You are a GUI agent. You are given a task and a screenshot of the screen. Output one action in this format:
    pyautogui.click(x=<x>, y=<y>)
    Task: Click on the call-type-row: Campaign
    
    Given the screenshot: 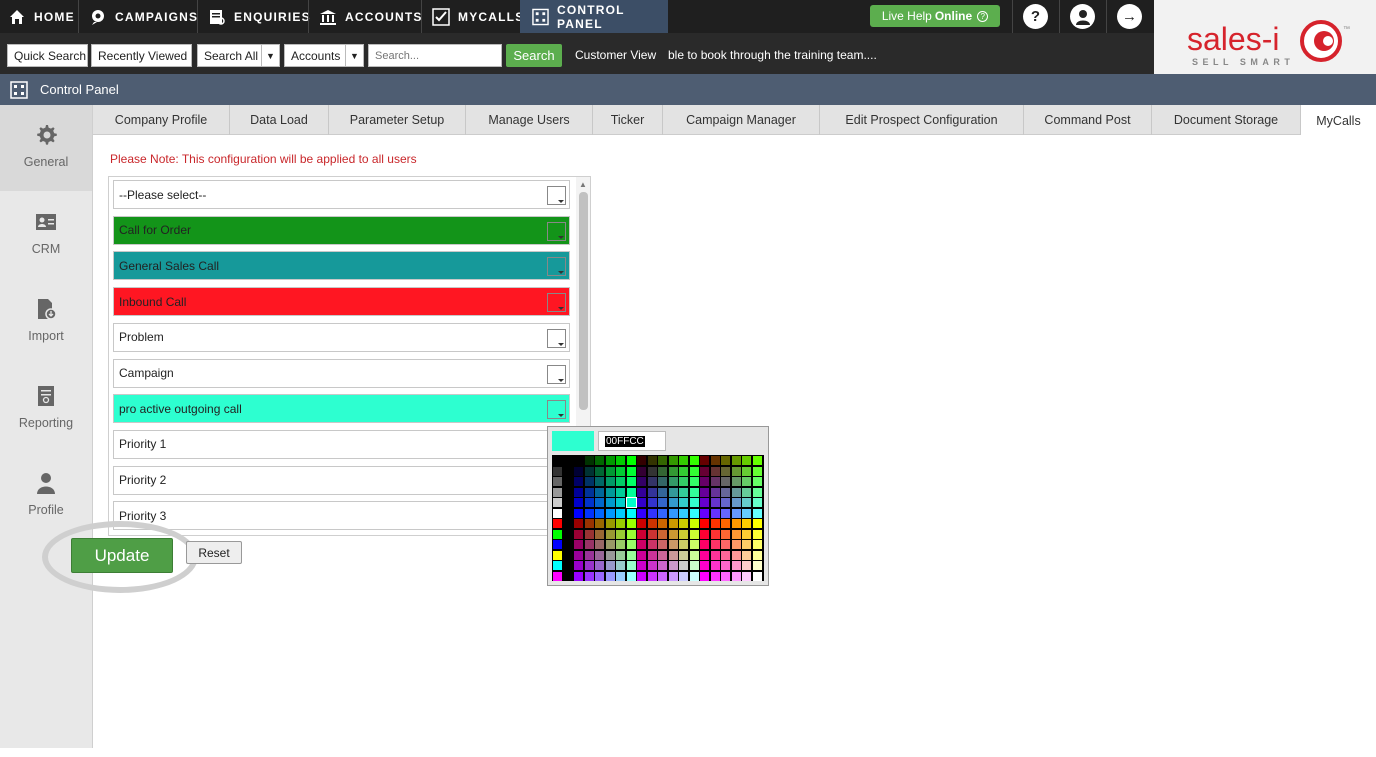 What is the action you would take?
    pyautogui.click(x=341, y=373)
    